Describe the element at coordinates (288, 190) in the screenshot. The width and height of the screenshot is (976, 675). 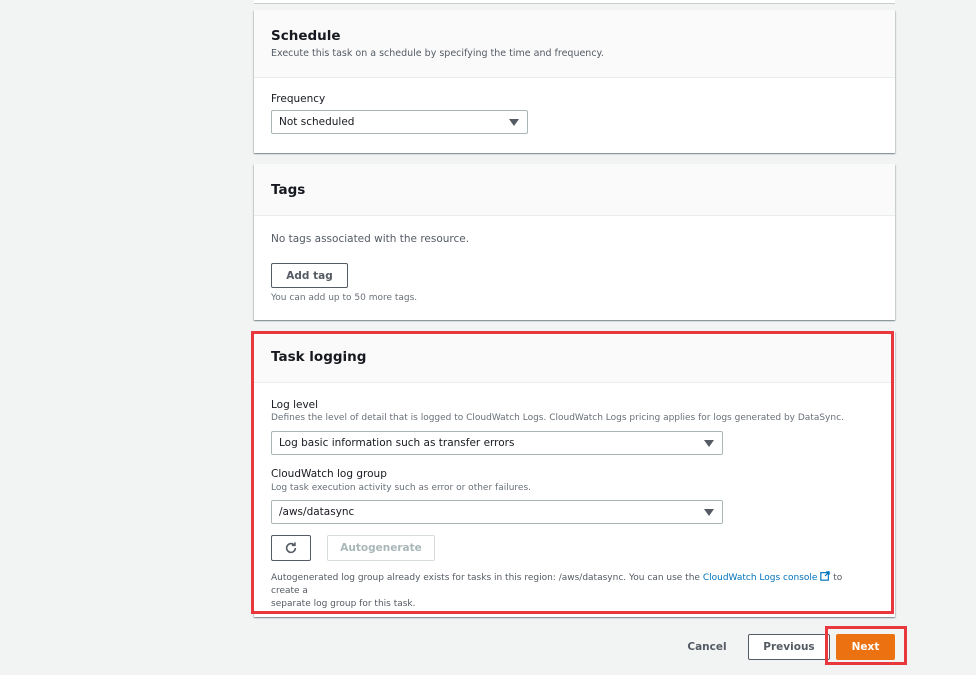
I see `tags-title: Tags` at that location.